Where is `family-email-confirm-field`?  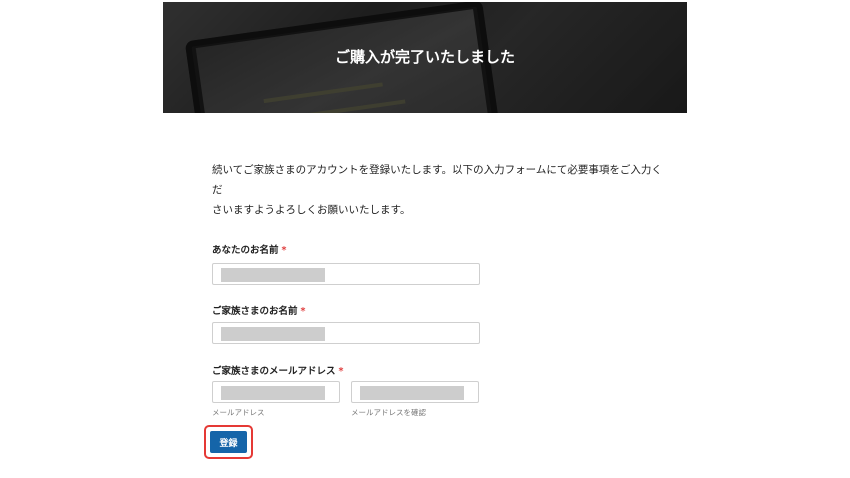
family-email-confirm-field is located at coordinates (415, 392).